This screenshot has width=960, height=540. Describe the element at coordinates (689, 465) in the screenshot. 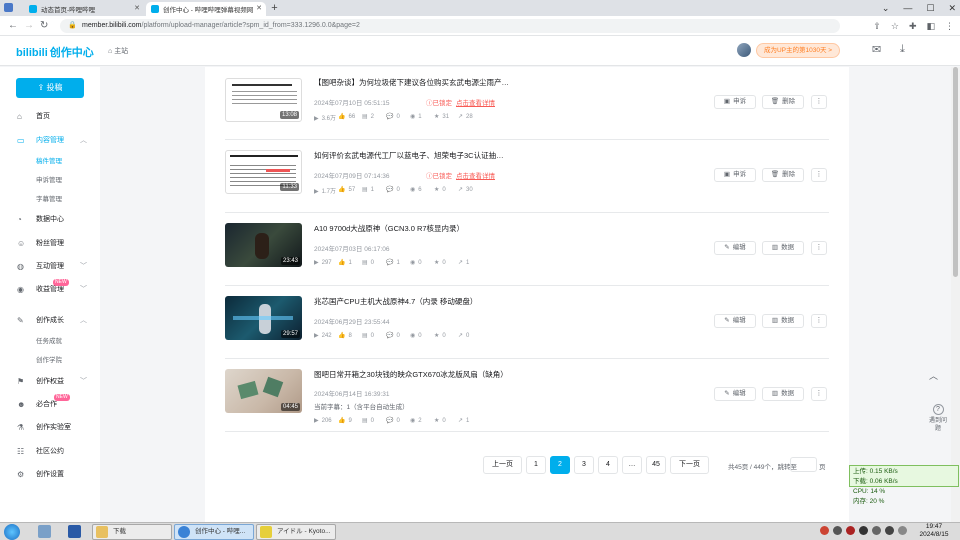

I see `next-page-button: 下一页` at that location.